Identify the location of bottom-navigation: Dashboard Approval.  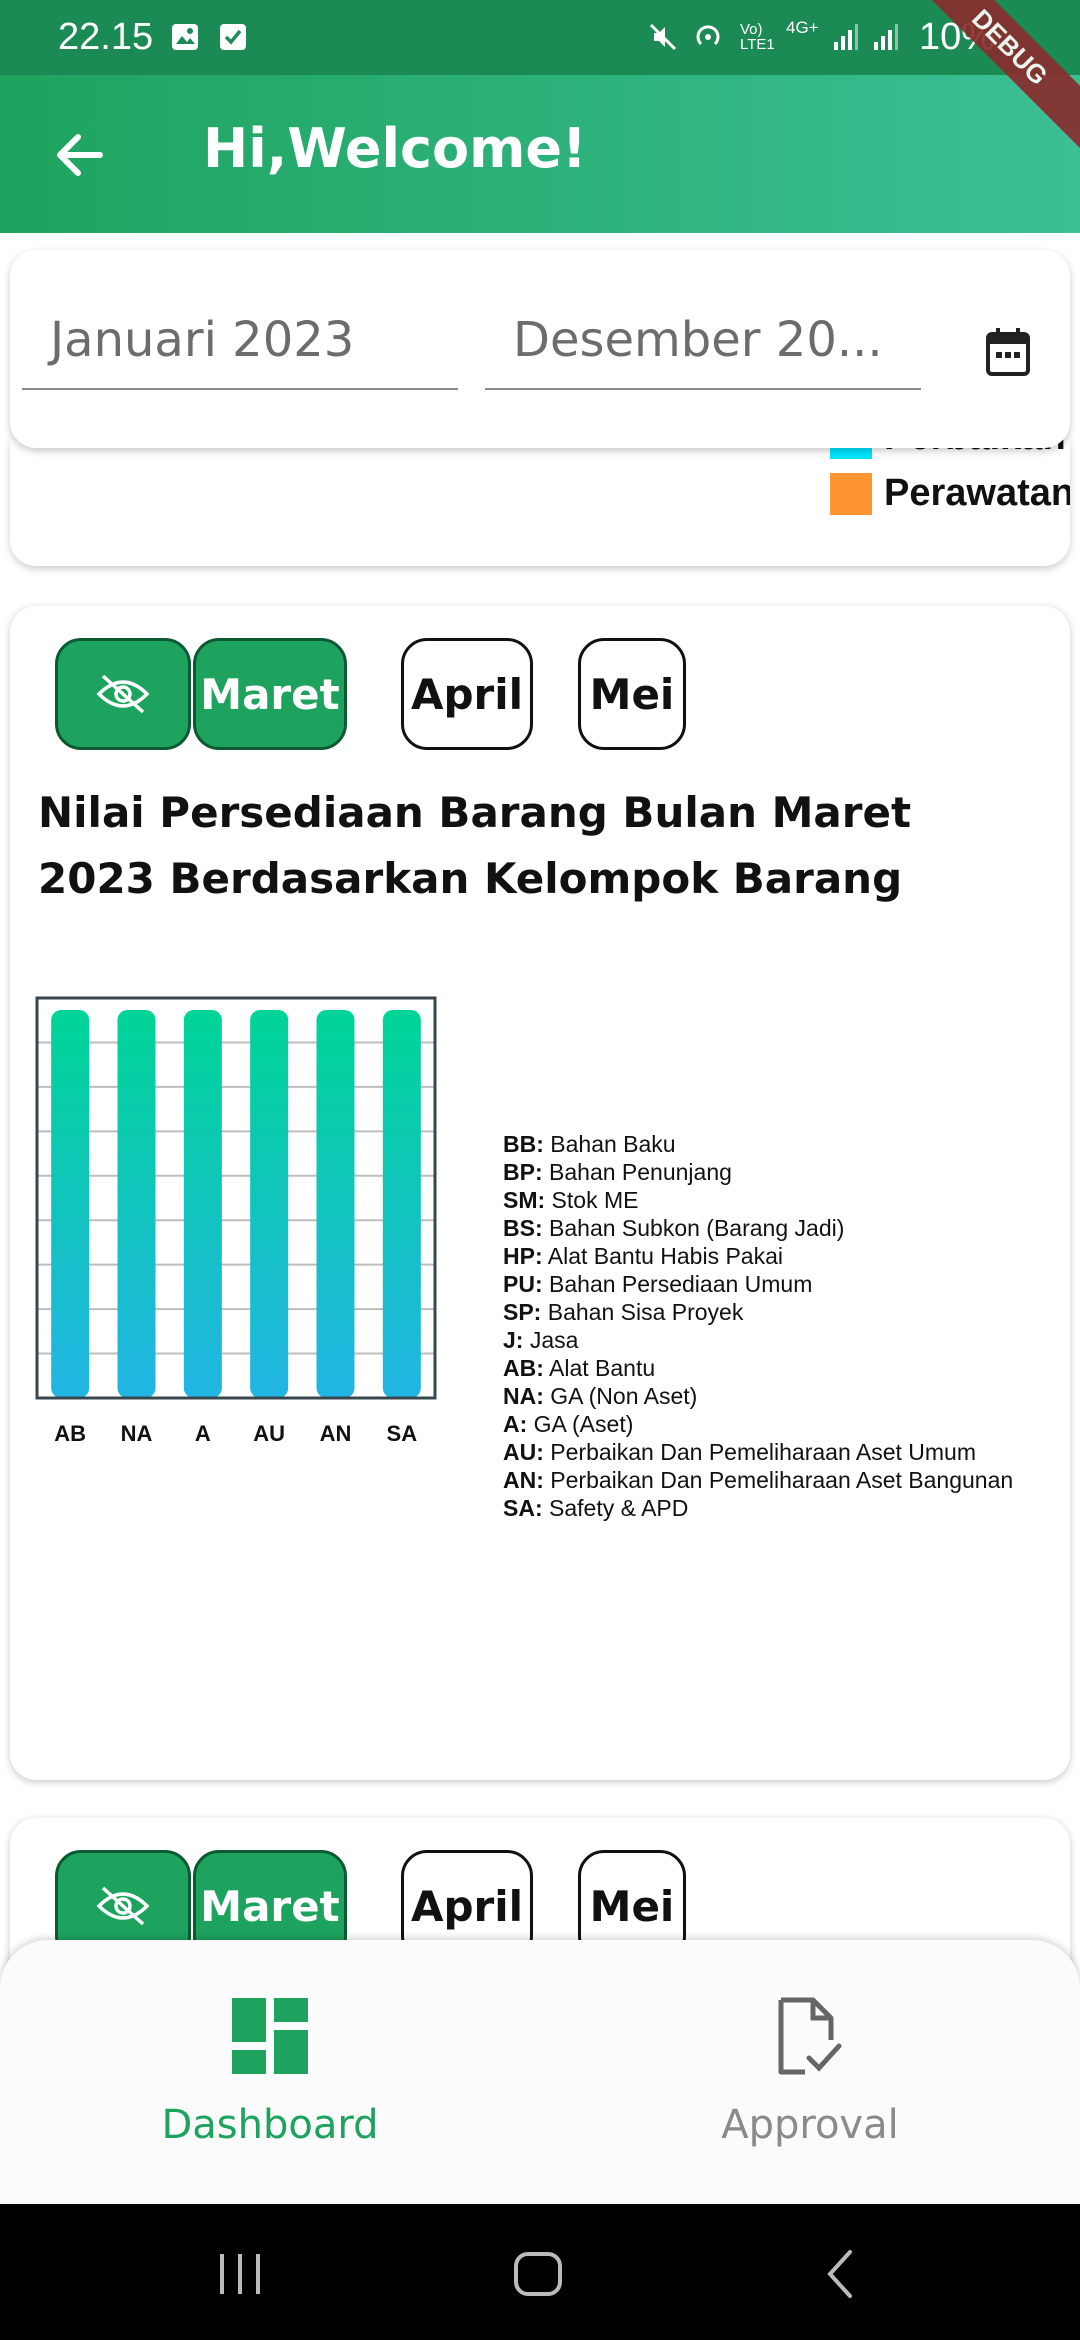
(540, 2072).